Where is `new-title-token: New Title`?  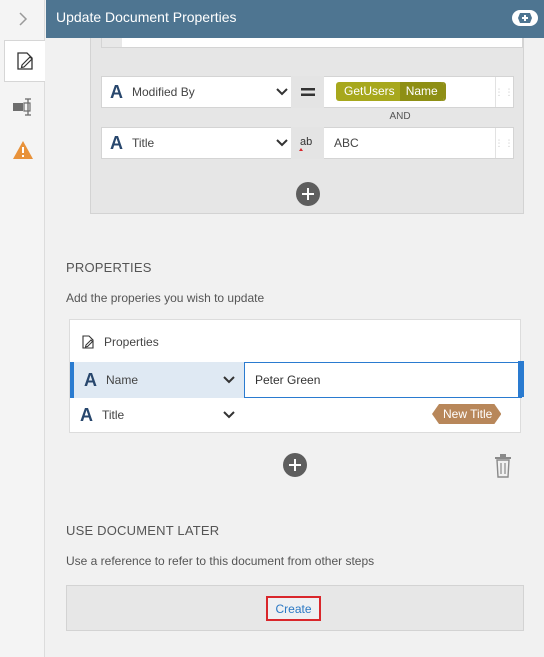 new-title-token: New Title is located at coordinates (466, 414).